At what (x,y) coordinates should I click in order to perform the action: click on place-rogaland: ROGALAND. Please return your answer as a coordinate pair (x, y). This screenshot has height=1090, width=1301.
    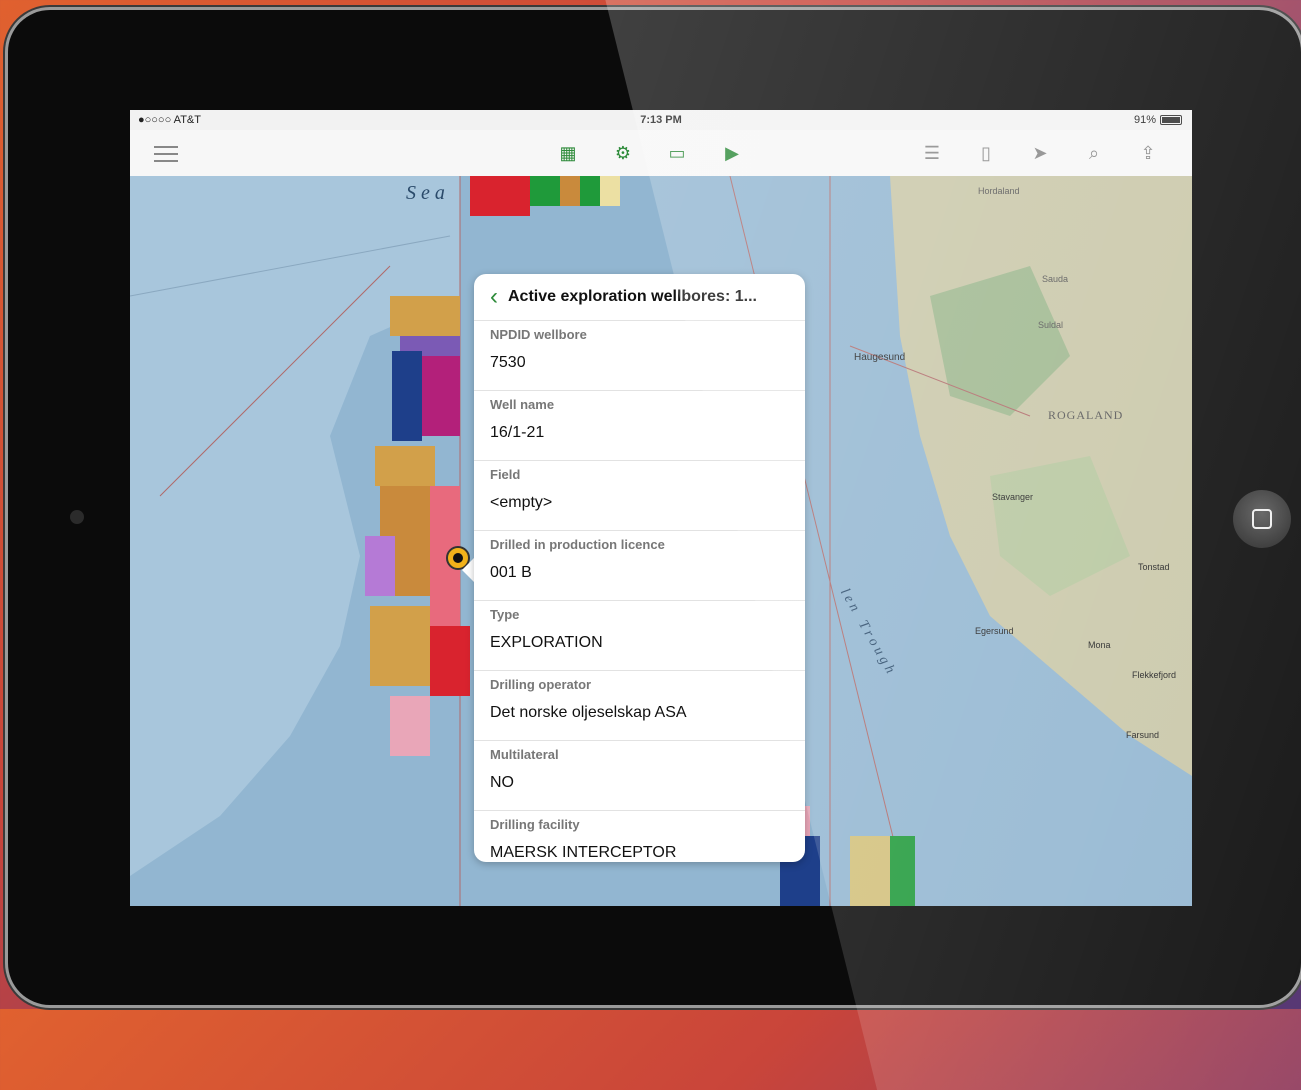
    Looking at the image, I should click on (1086, 415).